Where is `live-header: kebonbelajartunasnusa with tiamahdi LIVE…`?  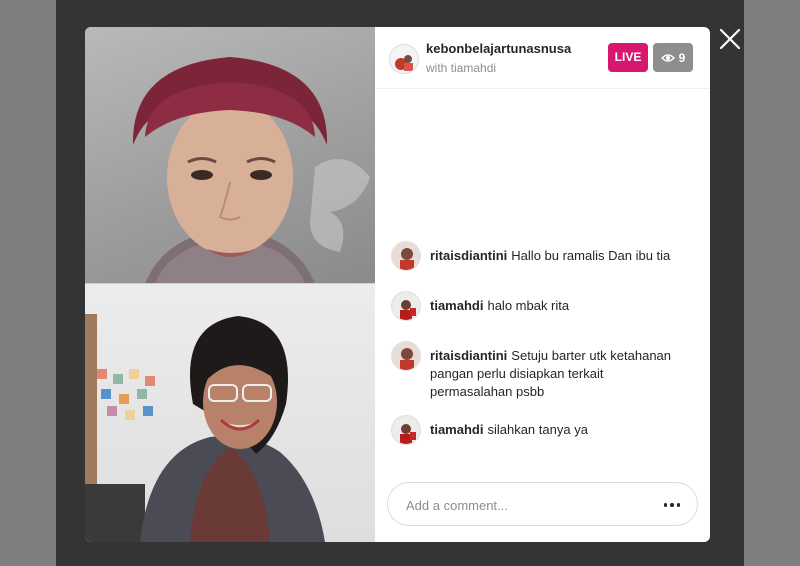 live-header: kebonbelajartunasnusa with tiamahdi LIVE… is located at coordinates (542, 58).